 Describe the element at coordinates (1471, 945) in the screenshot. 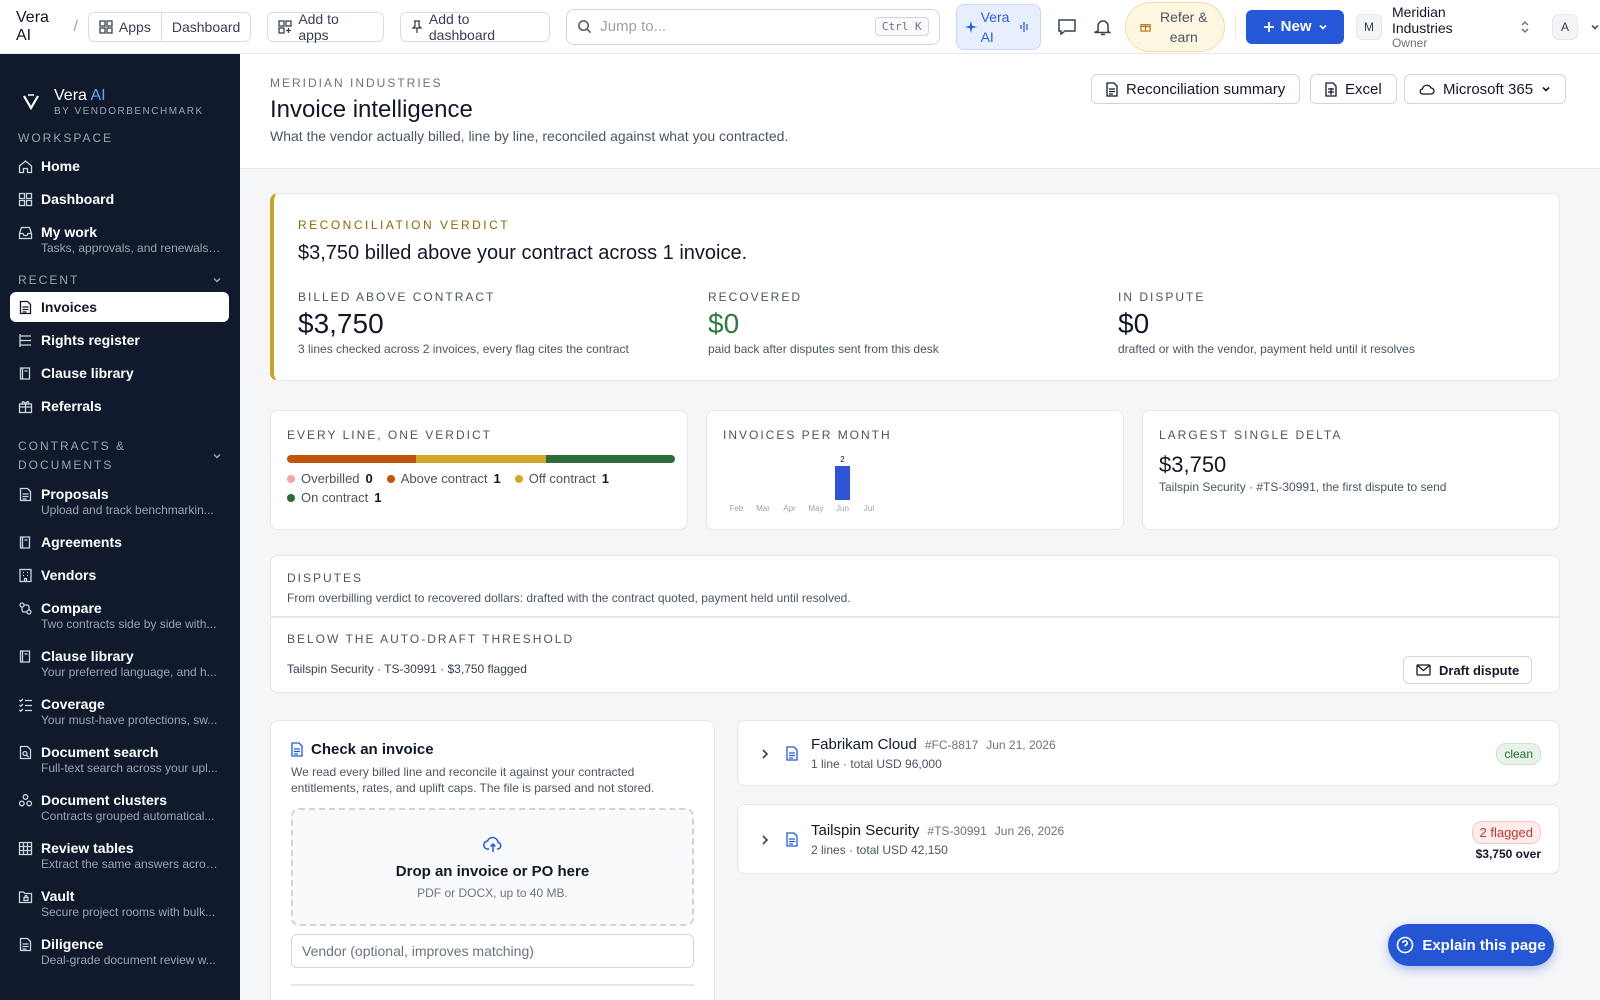

I see `explain-this-page-button: Explain this page` at that location.